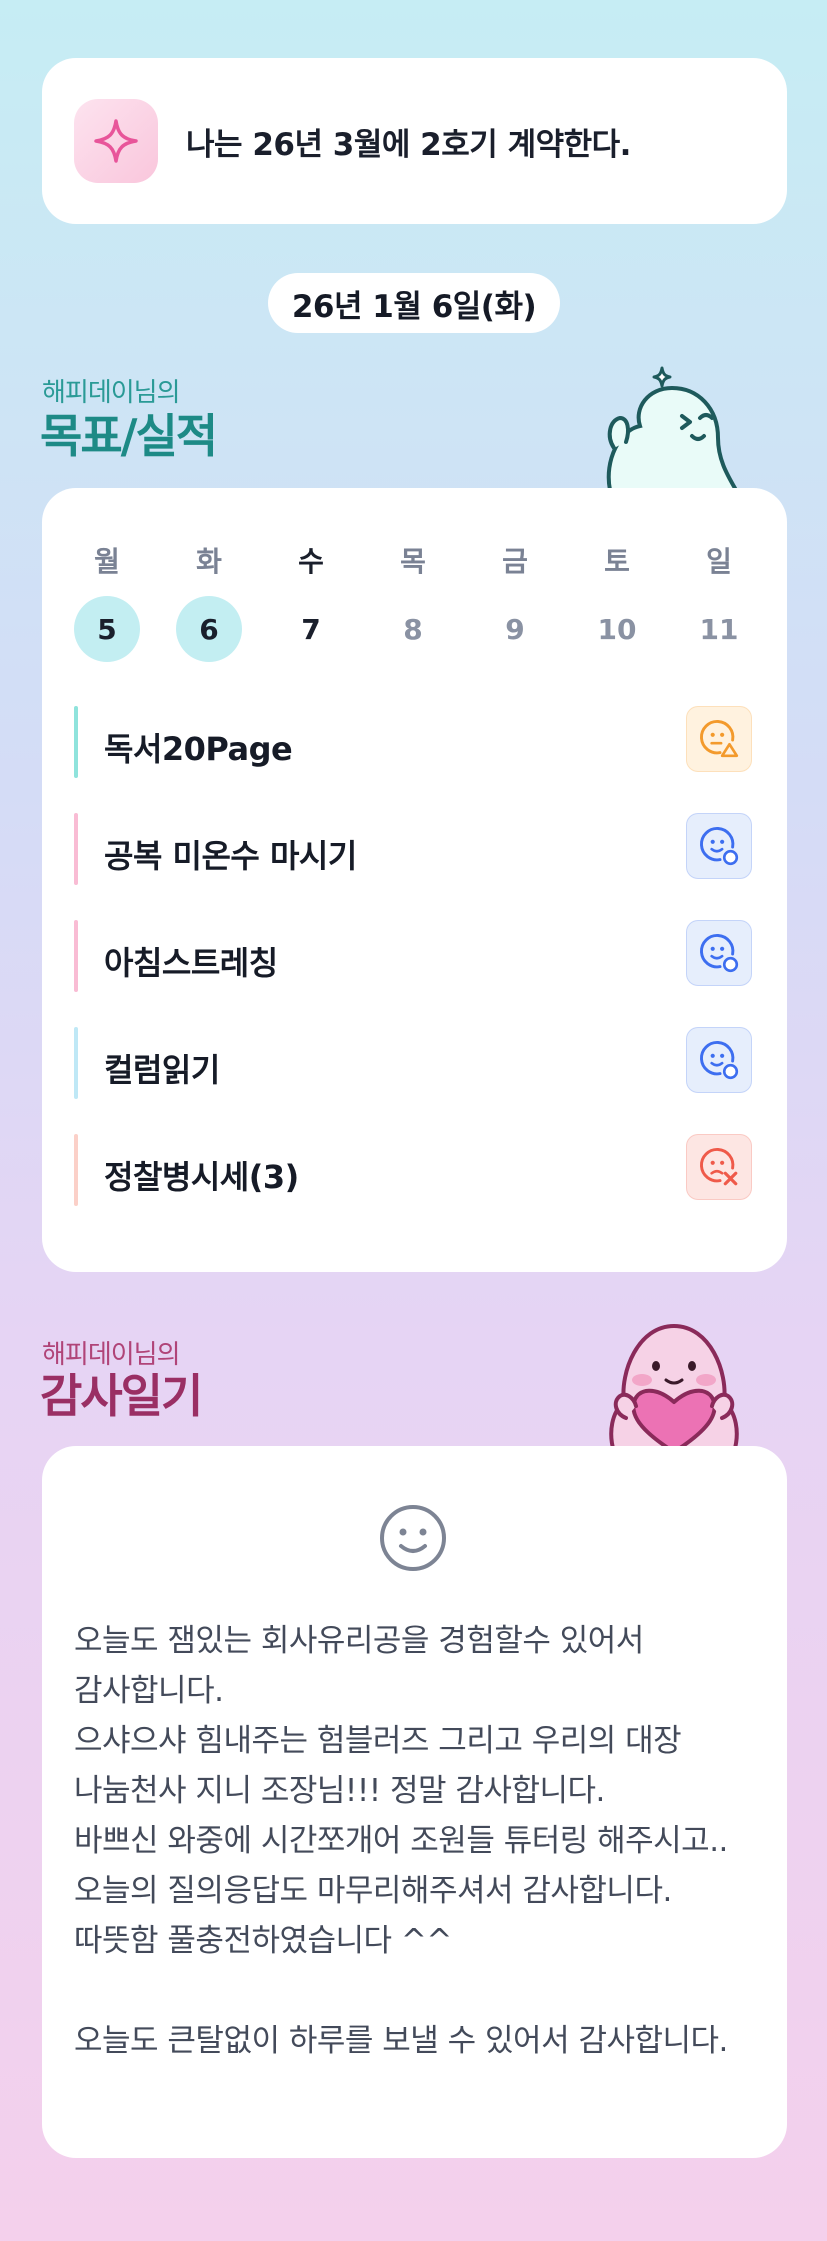 The image size is (827, 2241). Describe the element at coordinates (121, 1396) in the screenshot. I see `gratitude-section-title: 감사일기` at that location.